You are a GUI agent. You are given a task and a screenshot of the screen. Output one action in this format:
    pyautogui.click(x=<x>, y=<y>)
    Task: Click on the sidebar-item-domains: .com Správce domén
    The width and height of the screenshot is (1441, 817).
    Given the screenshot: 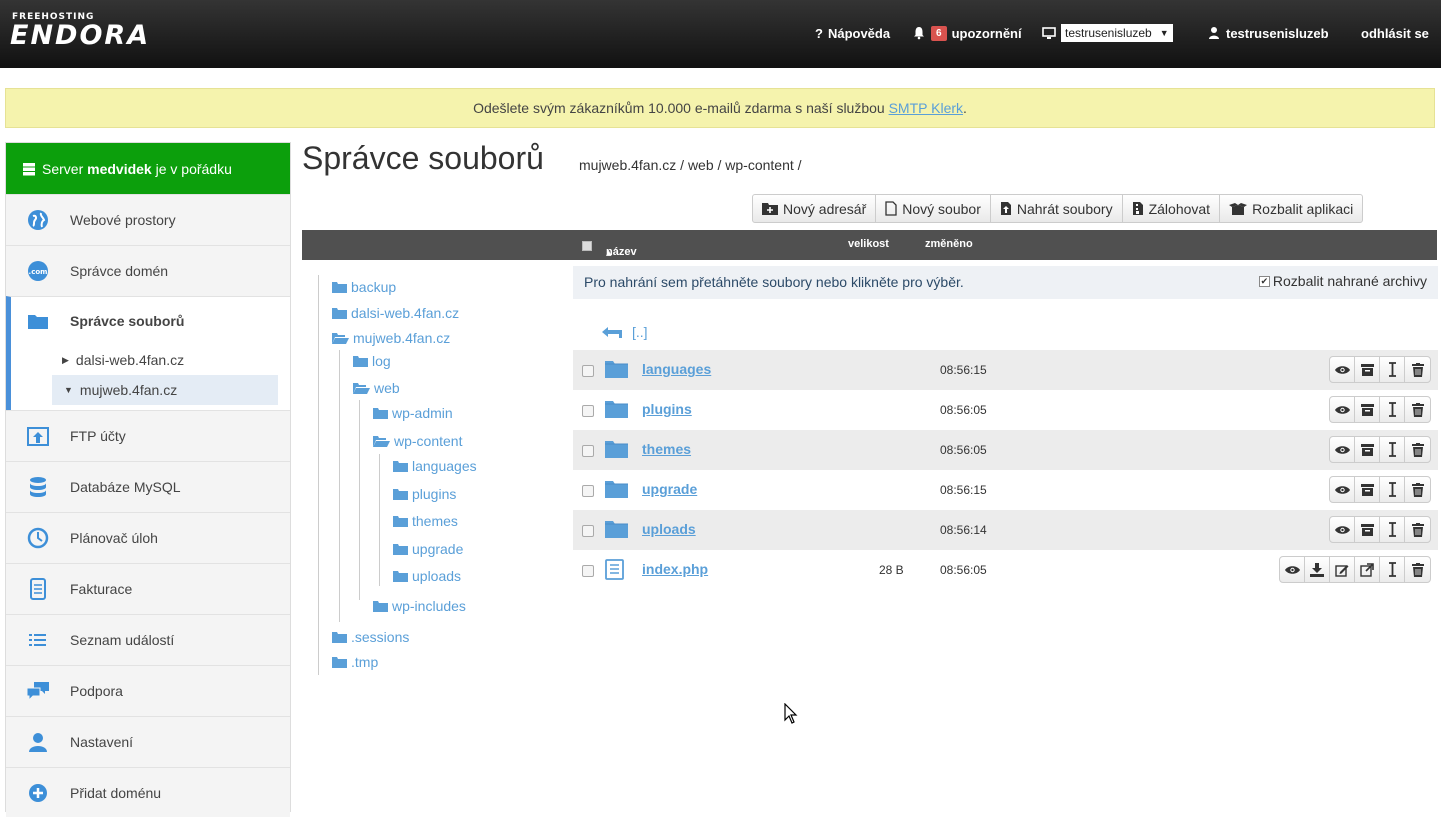 What is the action you would take?
    pyautogui.click(x=148, y=270)
    